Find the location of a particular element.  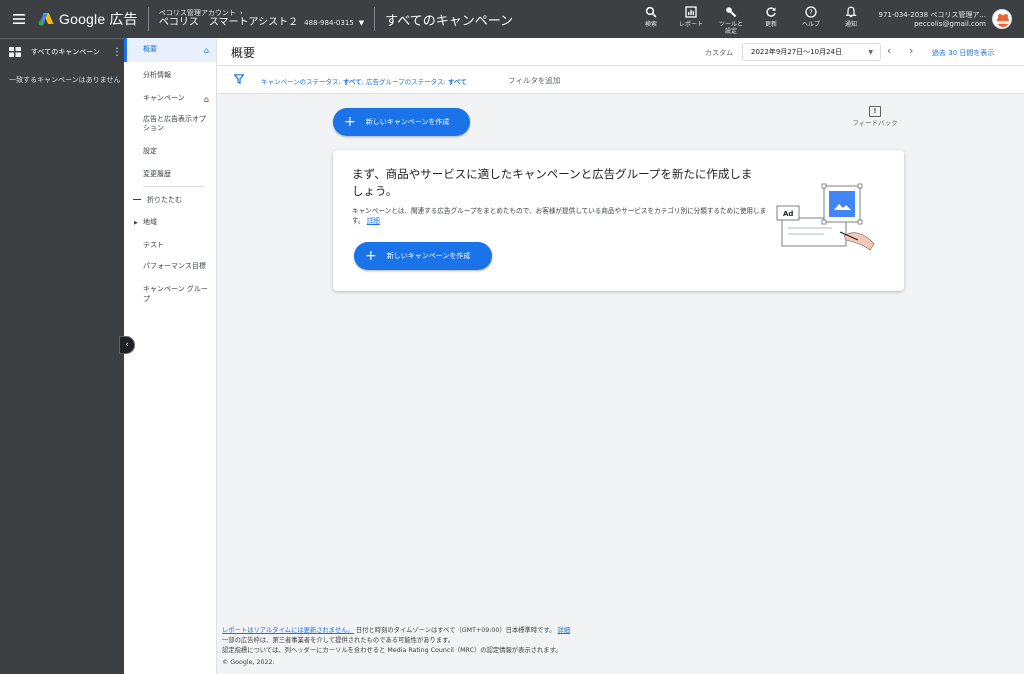

next-period-button: › is located at coordinates (911, 50).